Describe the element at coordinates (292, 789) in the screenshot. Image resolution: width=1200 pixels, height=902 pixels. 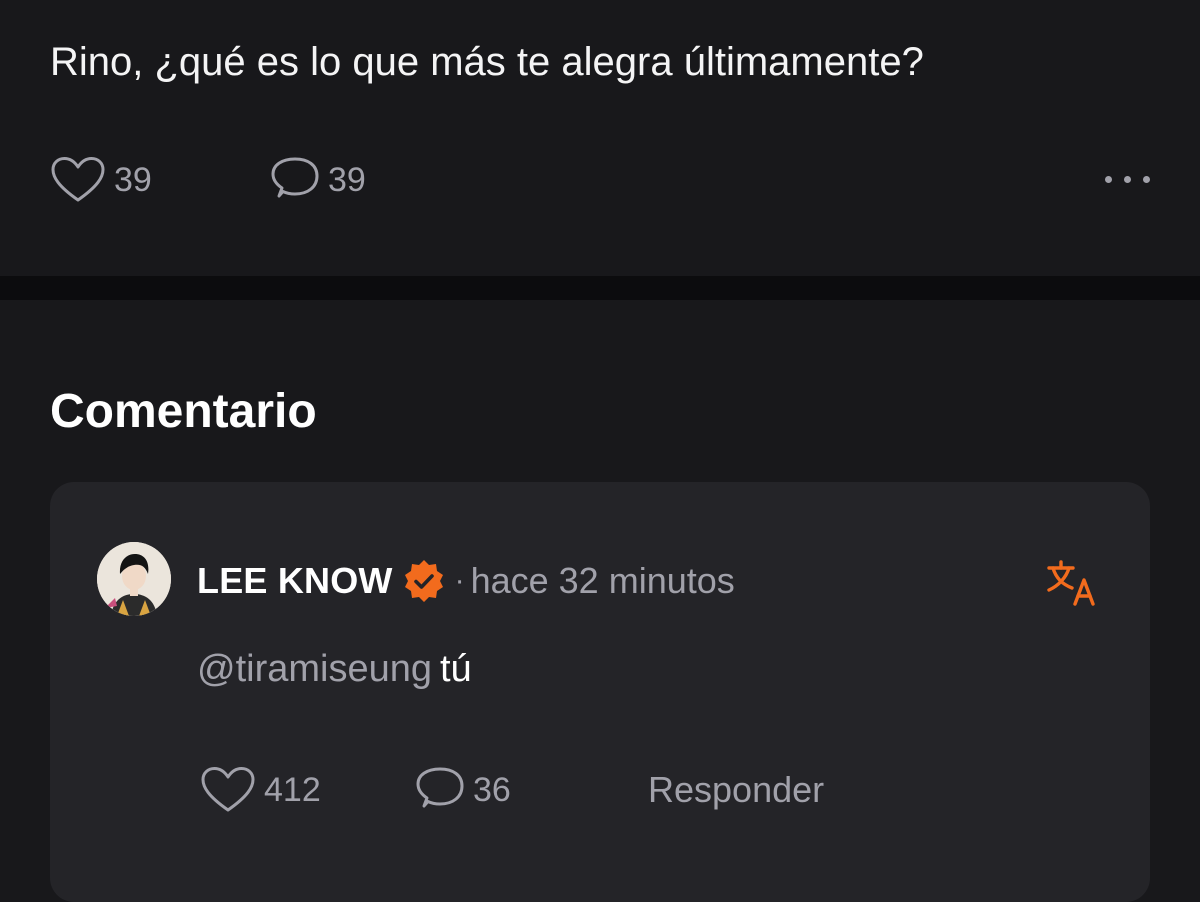
I see `comment-like-count: 412` at that location.